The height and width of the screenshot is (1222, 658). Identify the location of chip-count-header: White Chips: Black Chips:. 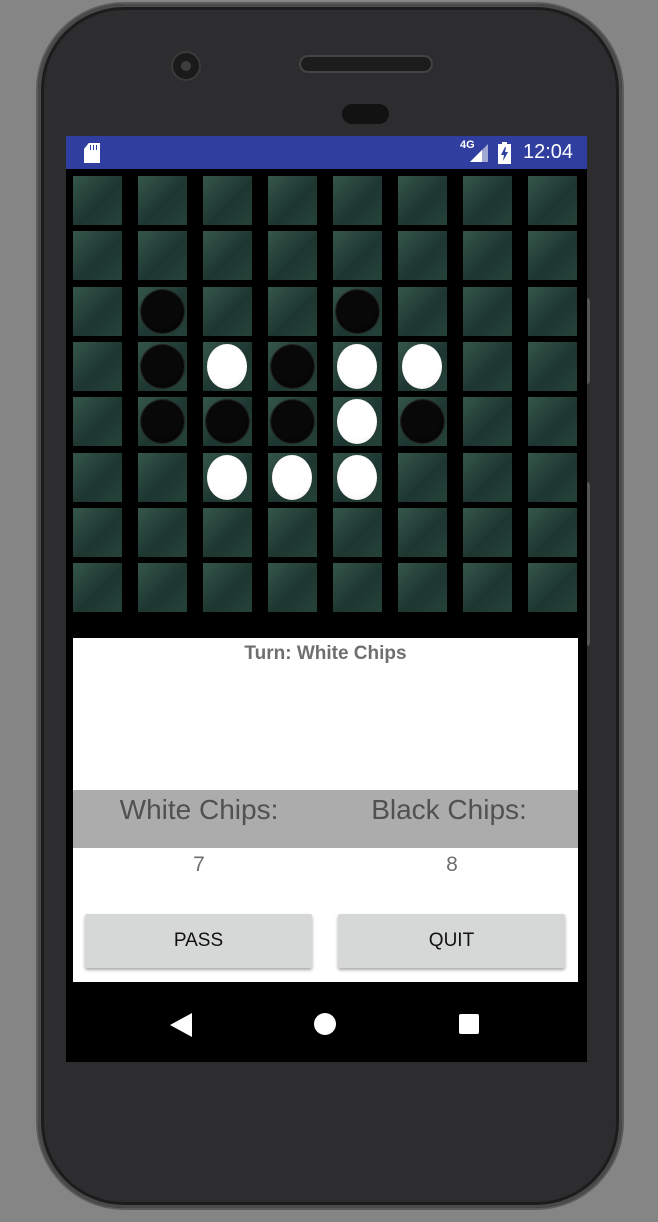
(325, 819).